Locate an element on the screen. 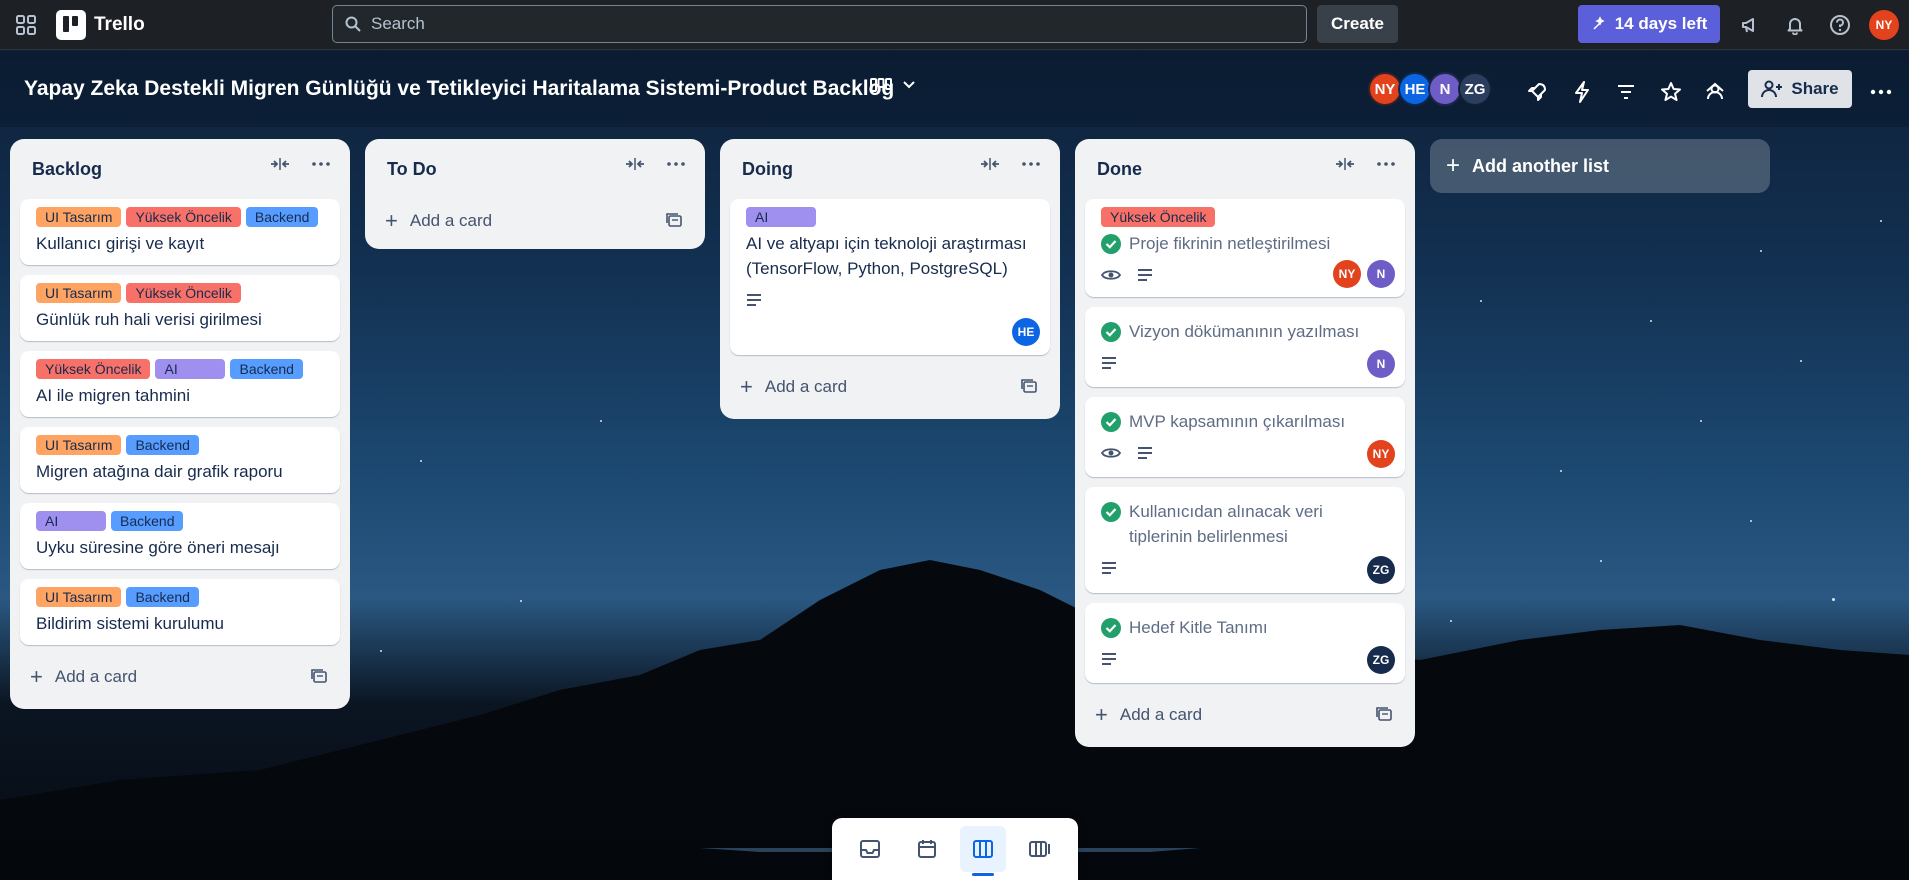 The width and height of the screenshot is (1909, 880). switch-boards-button is located at coordinates (1040, 849).